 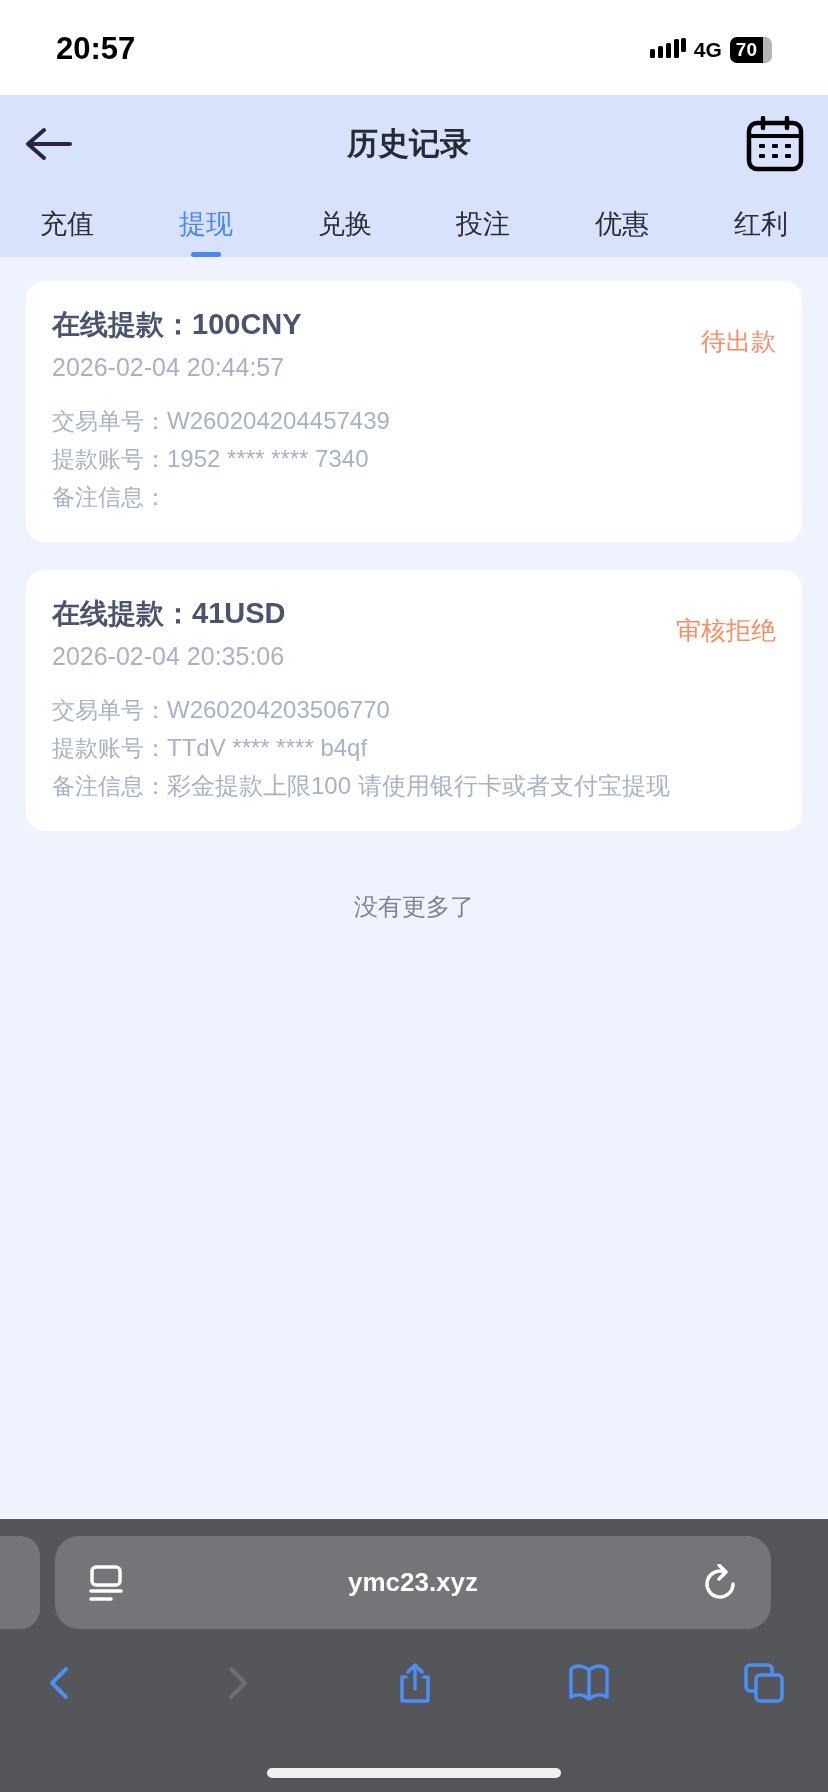 I want to click on network-label: 4G, so click(x=707, y=49).